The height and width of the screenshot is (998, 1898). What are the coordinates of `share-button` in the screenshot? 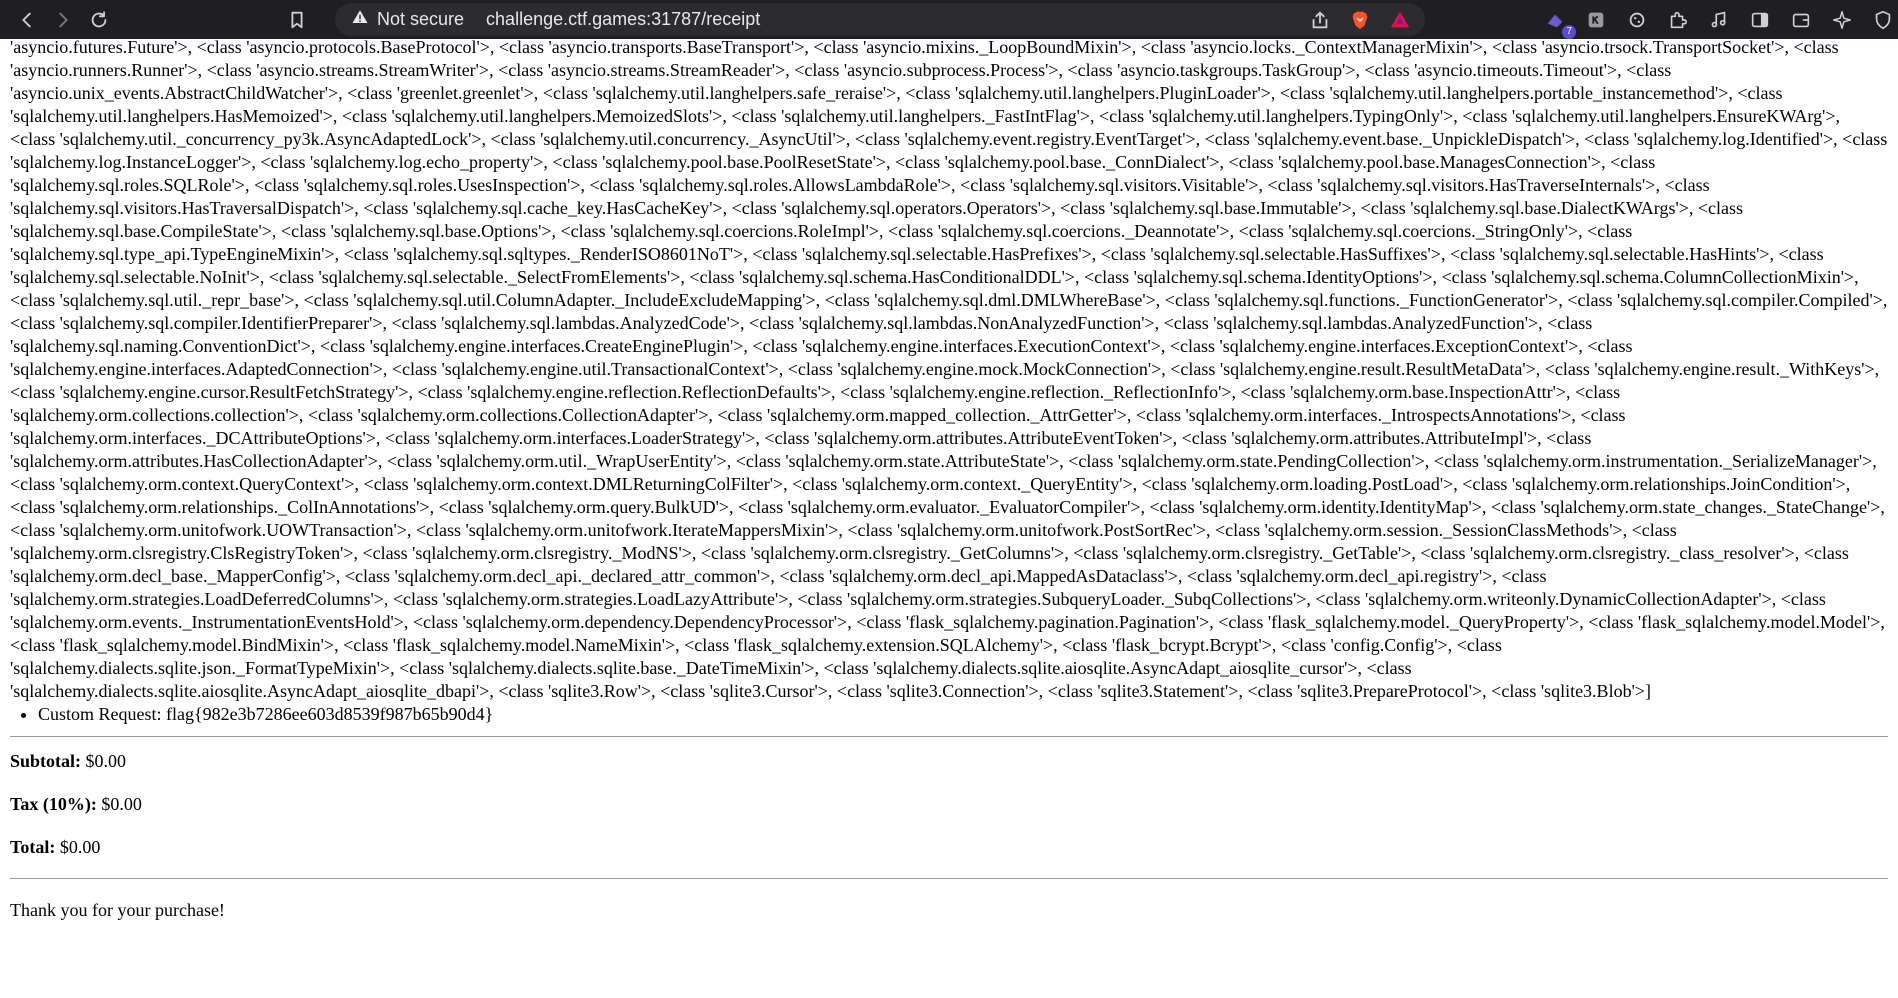 It's located at (1320, 20).